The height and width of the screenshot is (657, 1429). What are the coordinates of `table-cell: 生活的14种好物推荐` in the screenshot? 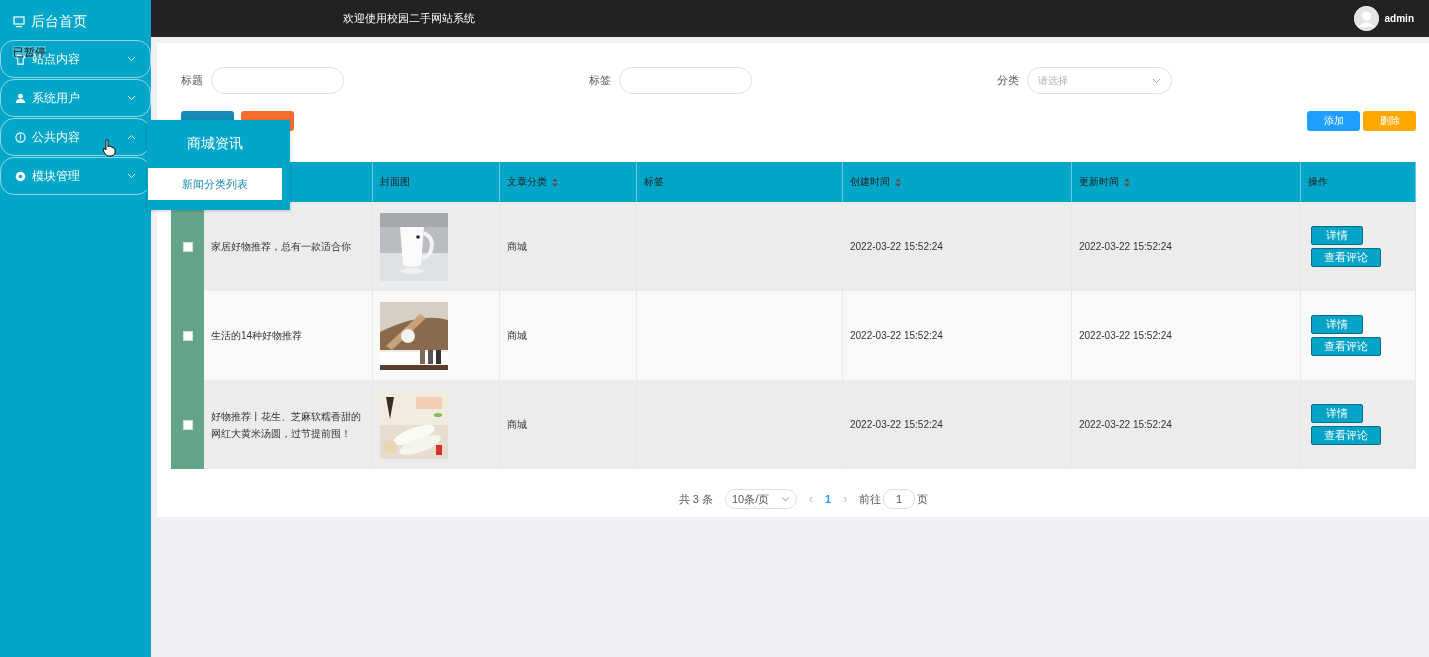 It's located at (288, 335).